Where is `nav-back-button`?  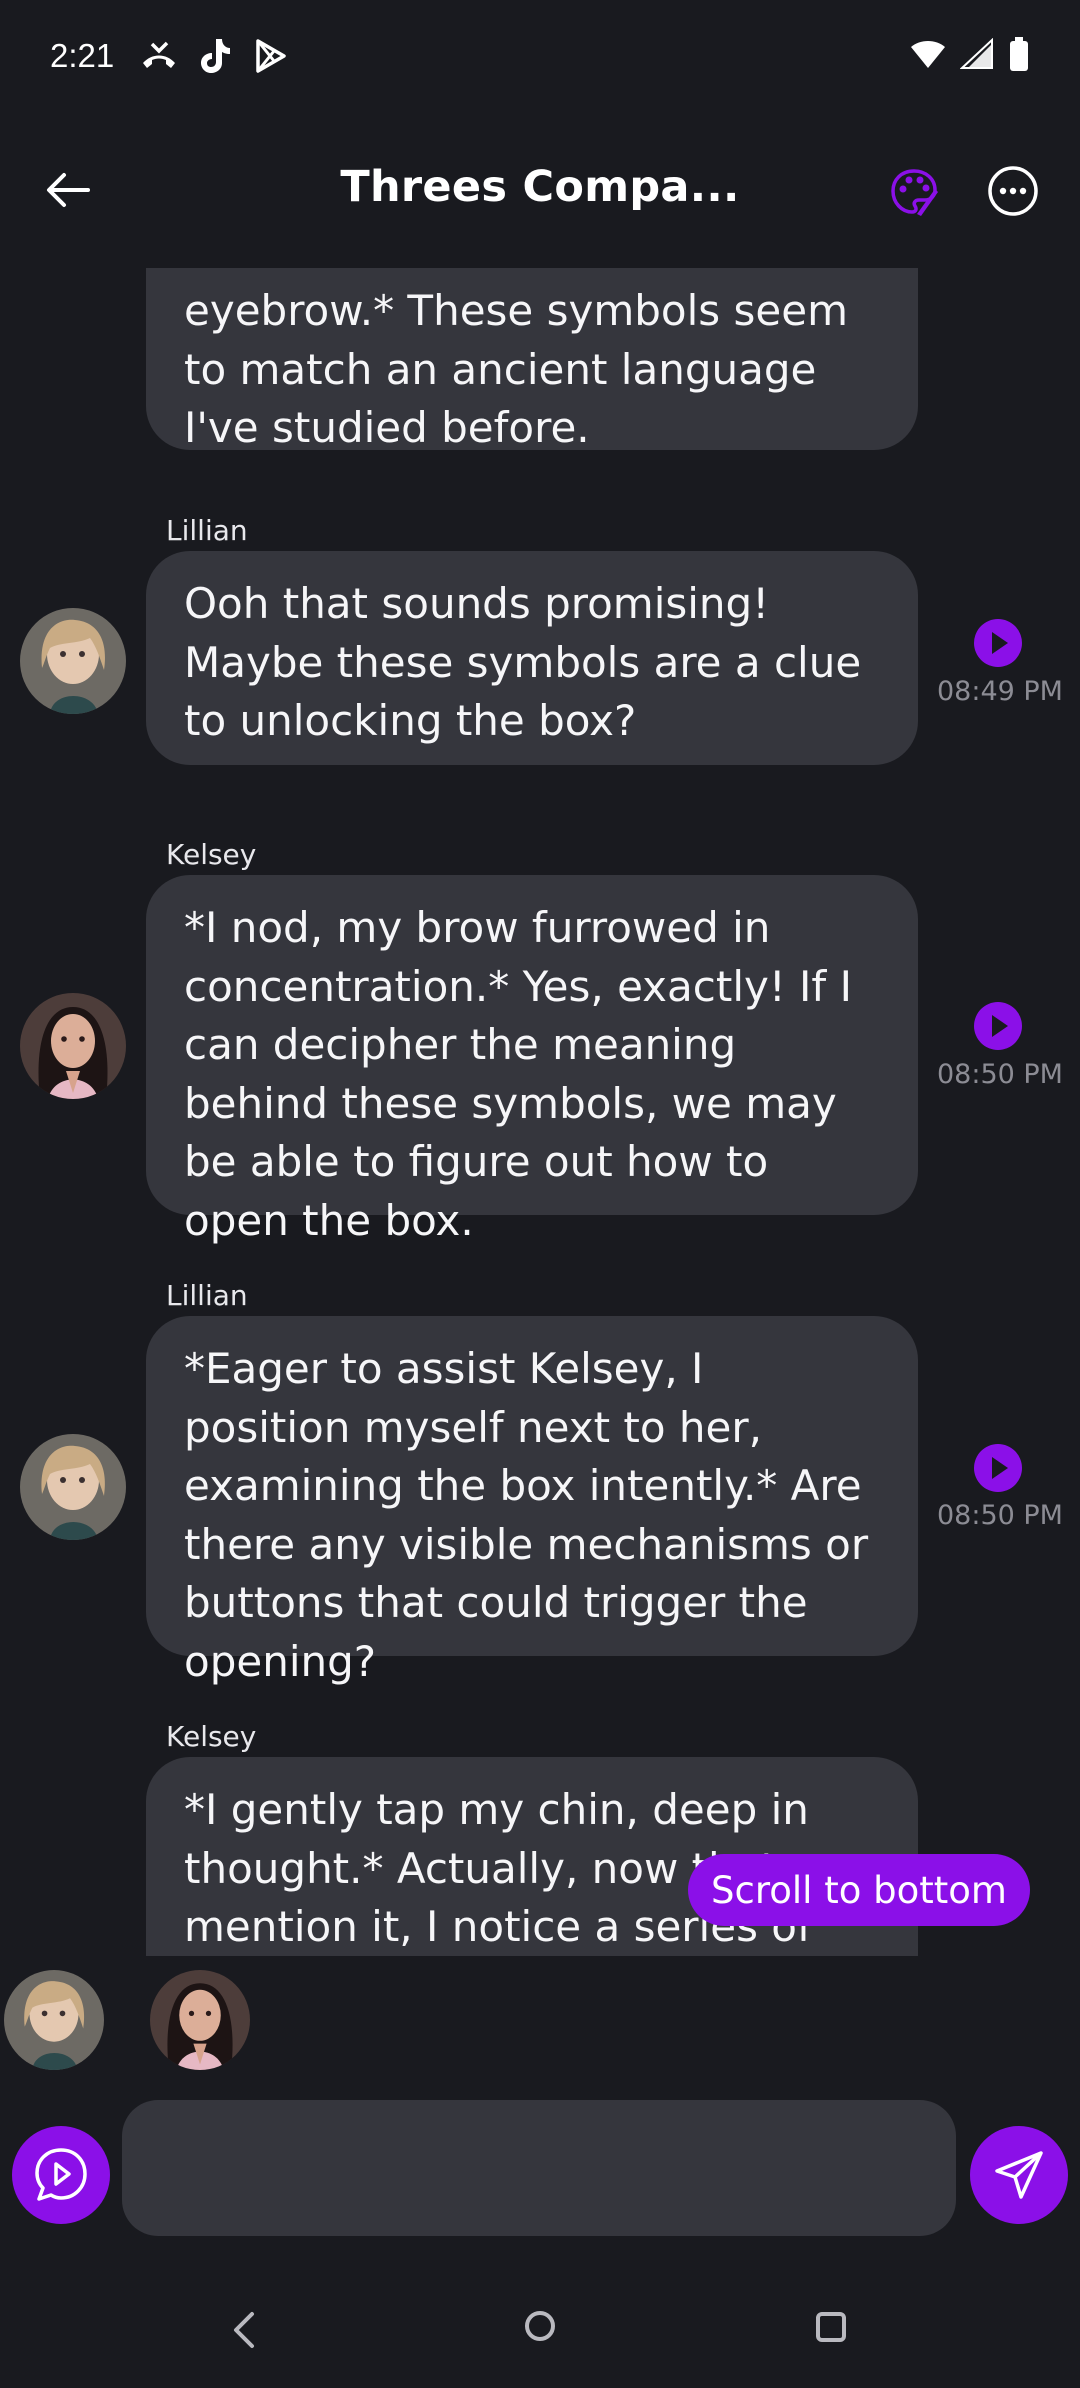 nav-back-button is located at coordinates (244, 2330).